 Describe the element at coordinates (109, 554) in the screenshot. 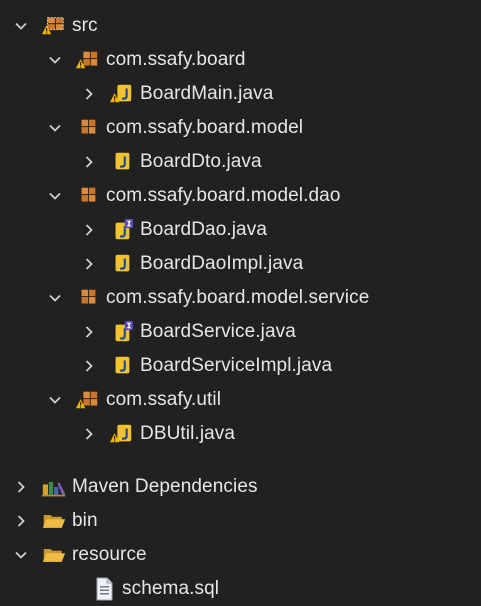

I see `tree-node-label: resource` at that location.